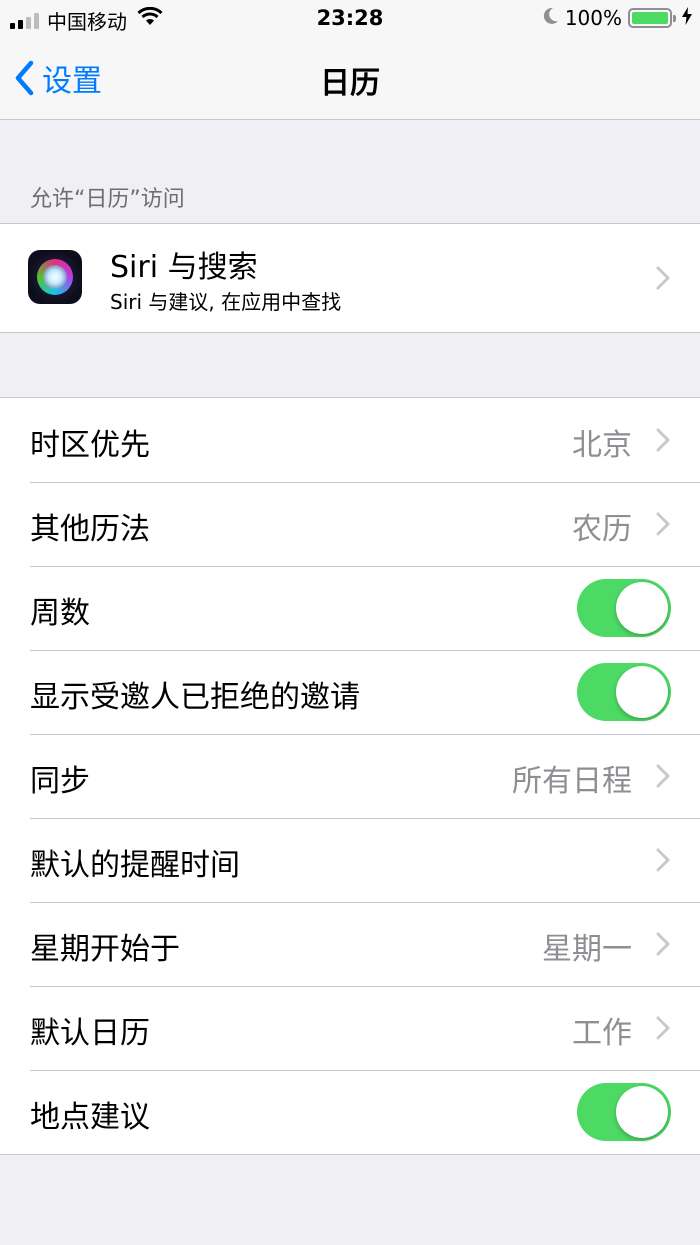 This screenshot has height=1245, width=700. What do you see at coordinates (90, 1033) in the screenshot?
I see `row-label: 默认日历` at bounding box center [90, 1033].